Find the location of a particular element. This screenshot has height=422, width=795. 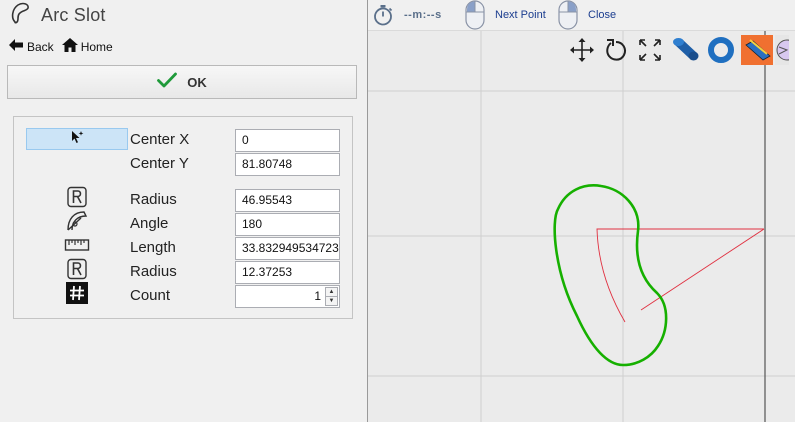

length-input: 33.832949534723 is located at coordinates (287, 248).